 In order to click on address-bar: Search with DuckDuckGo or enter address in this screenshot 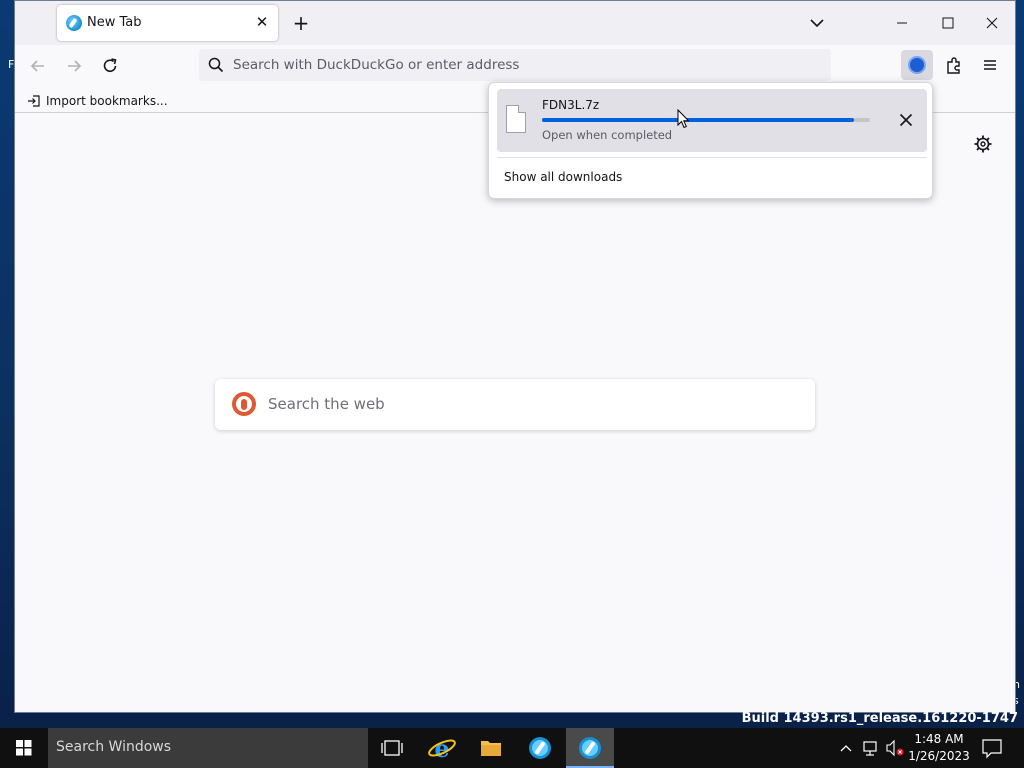, I will do `click(515, 65)`.